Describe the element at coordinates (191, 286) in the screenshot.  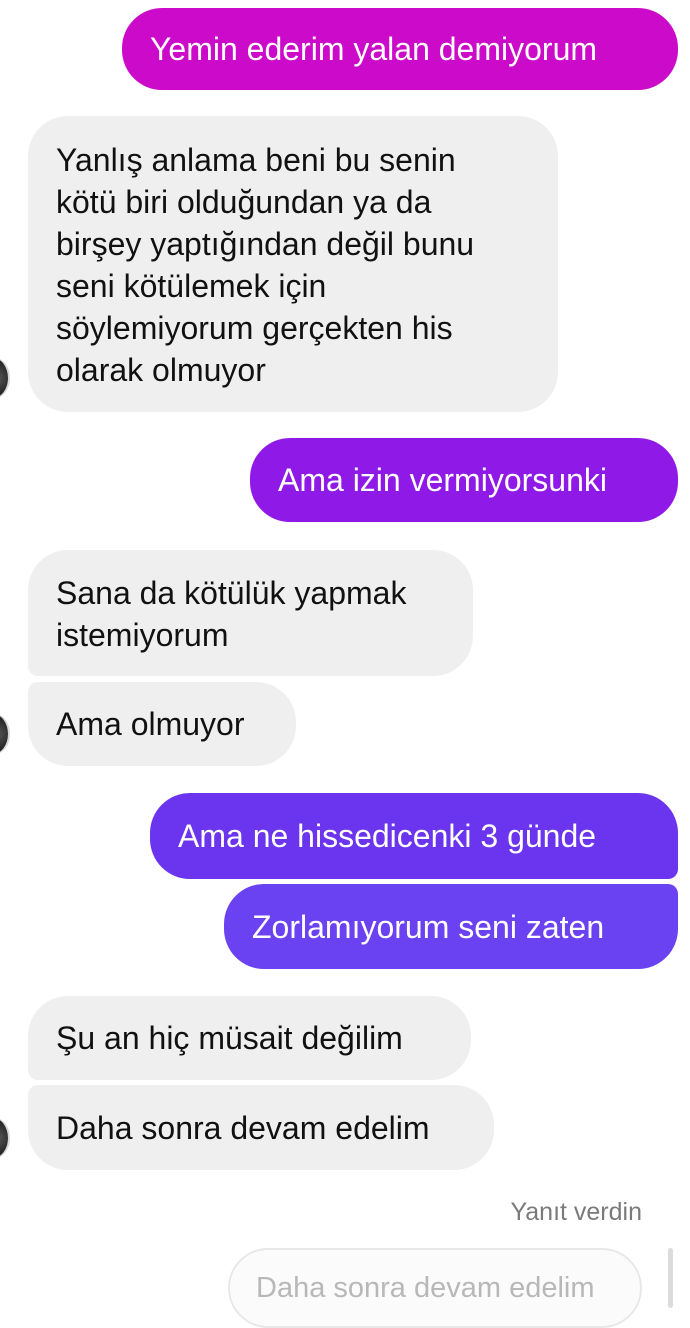
I see `message-line: seni kötülemek için` at that location.